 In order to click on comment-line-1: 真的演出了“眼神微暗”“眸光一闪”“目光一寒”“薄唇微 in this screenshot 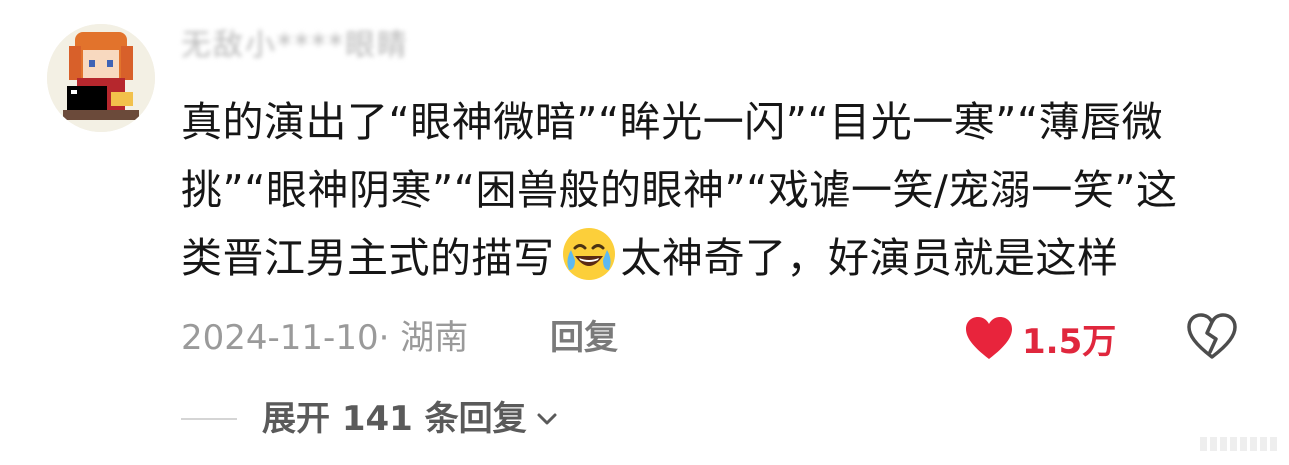, I will do `click(672, 122)`.